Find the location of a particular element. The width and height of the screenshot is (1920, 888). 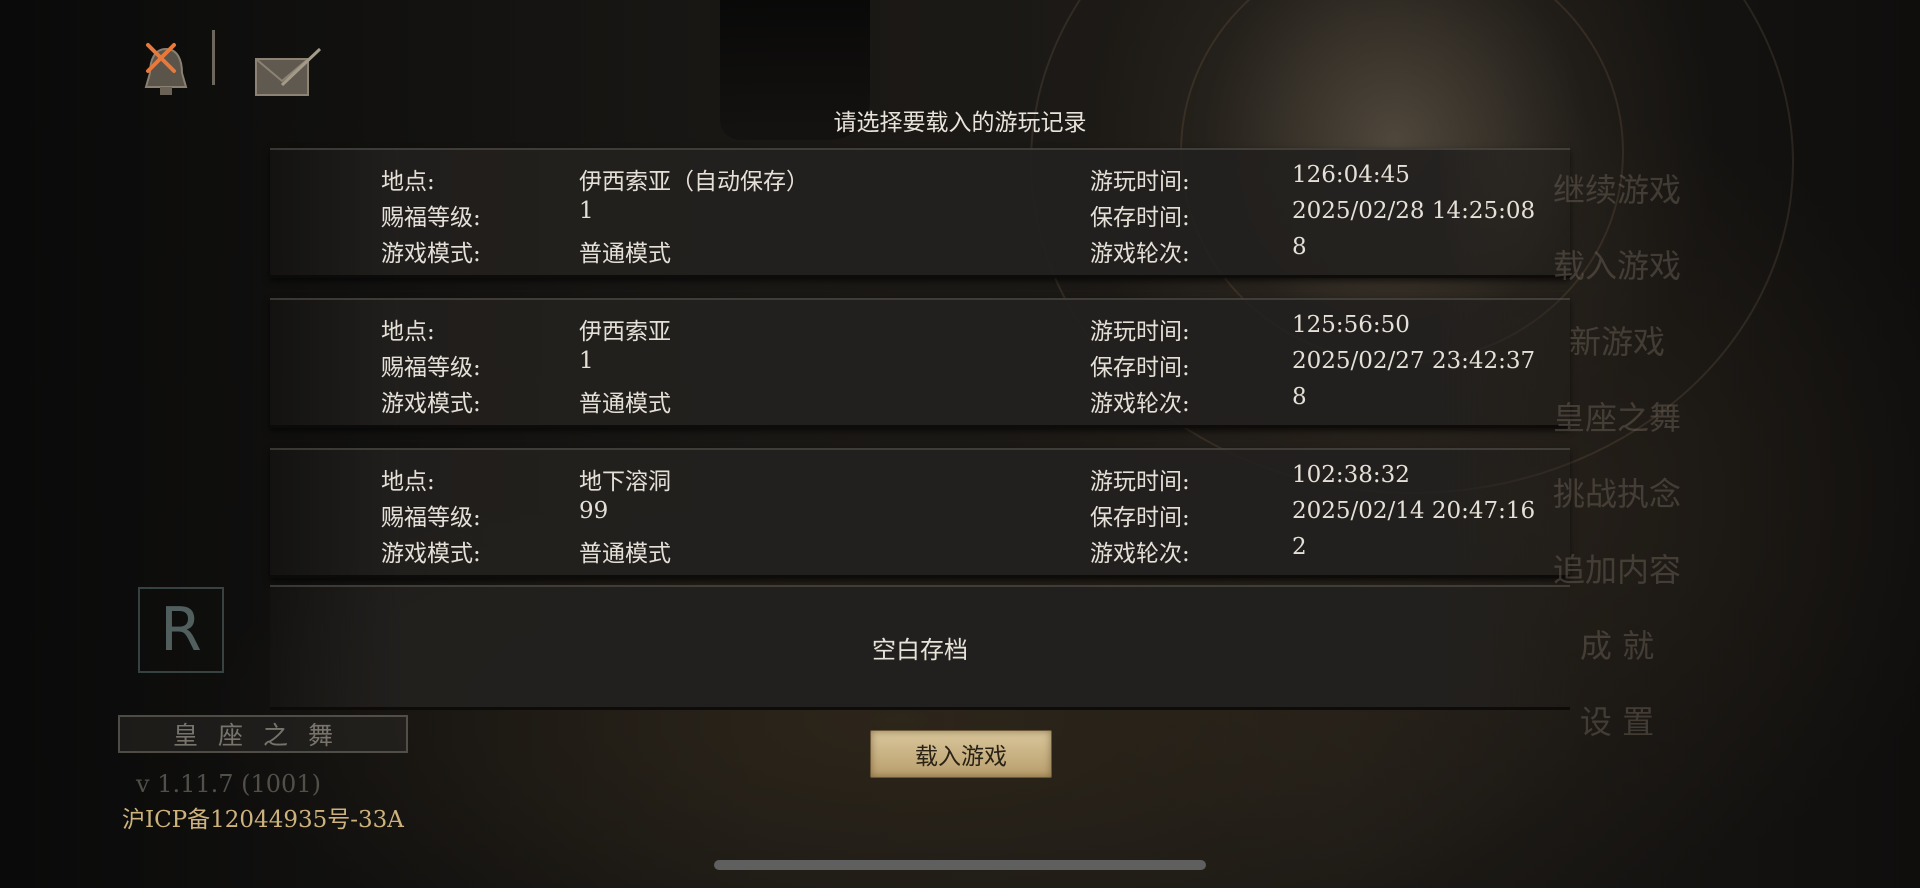

menu-throne-dance: 皇座之舞 is located at coordinates (1617, 416).